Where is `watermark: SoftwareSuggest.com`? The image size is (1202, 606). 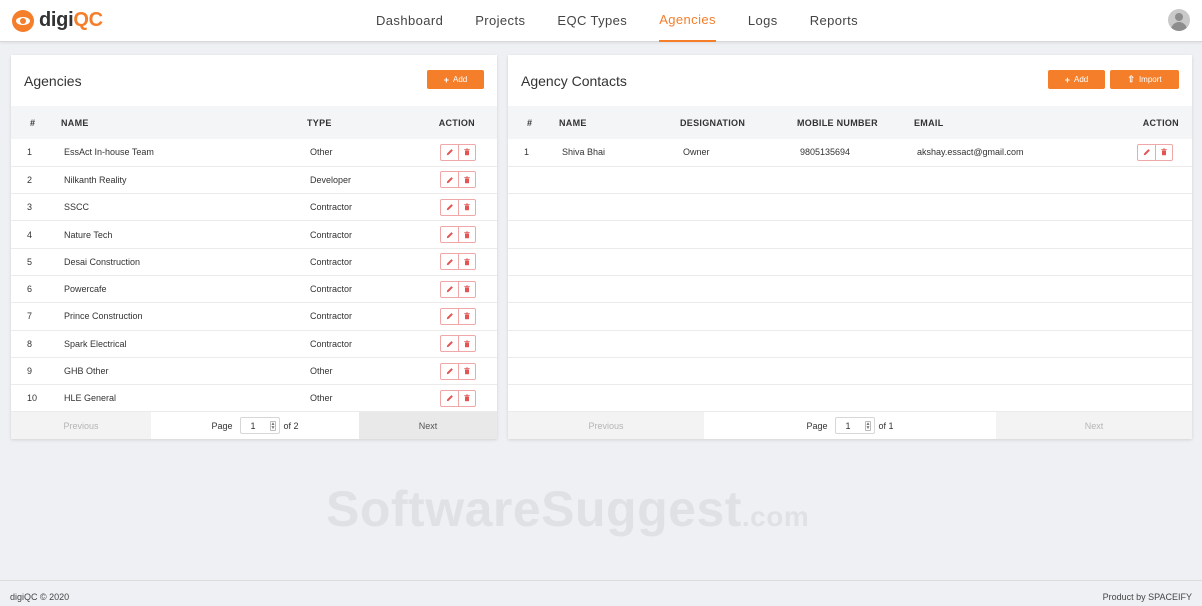
watermark: SoftwareSuggest.com is located at coordinates (568, 509).